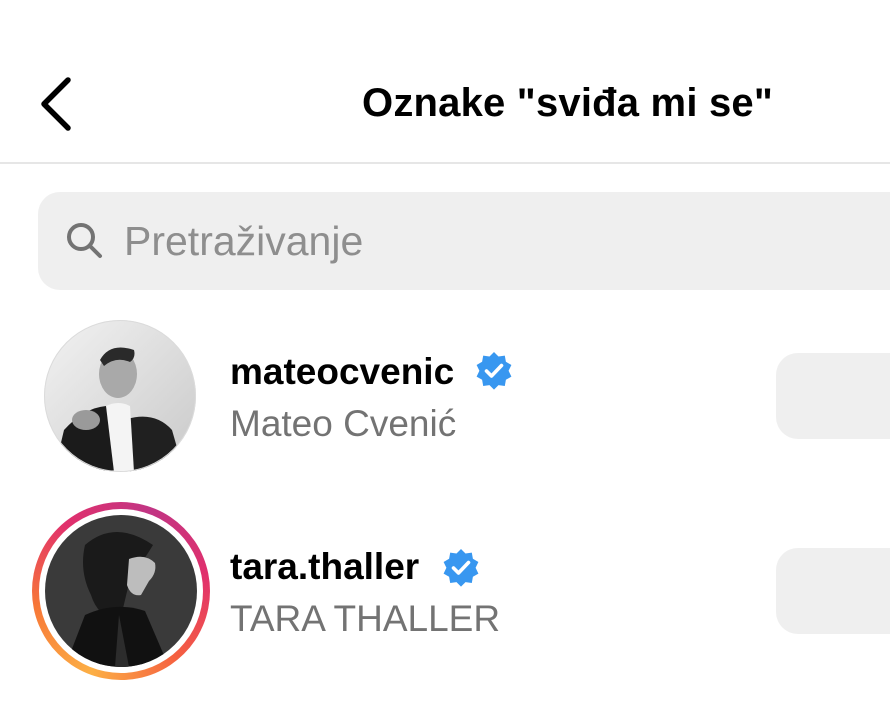 The height and width of the screenshot is (702, 890). Describe the element at coordinates (568, 103) in the screenshot. I see `page-title: Oznake "sviđa mi se"` at that location.